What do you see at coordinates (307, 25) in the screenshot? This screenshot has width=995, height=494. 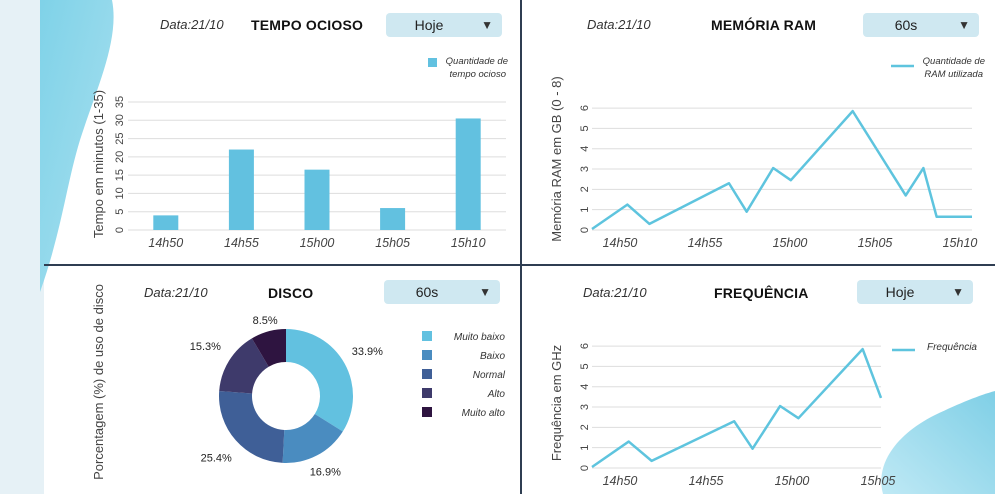 I see `idle-title: TEMPO OCIOSO` at bounding box center [307, 25].